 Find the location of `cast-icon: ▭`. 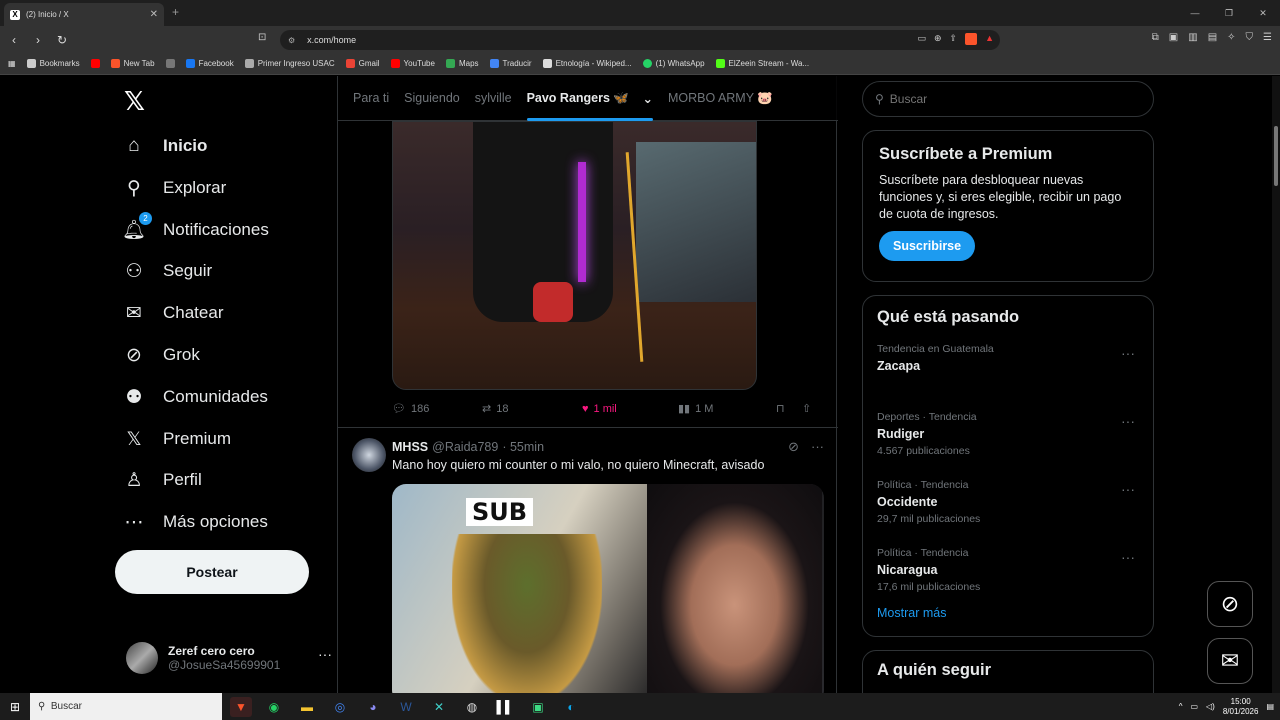

cast-icon: ▭ is located at coordinates (921, 39).